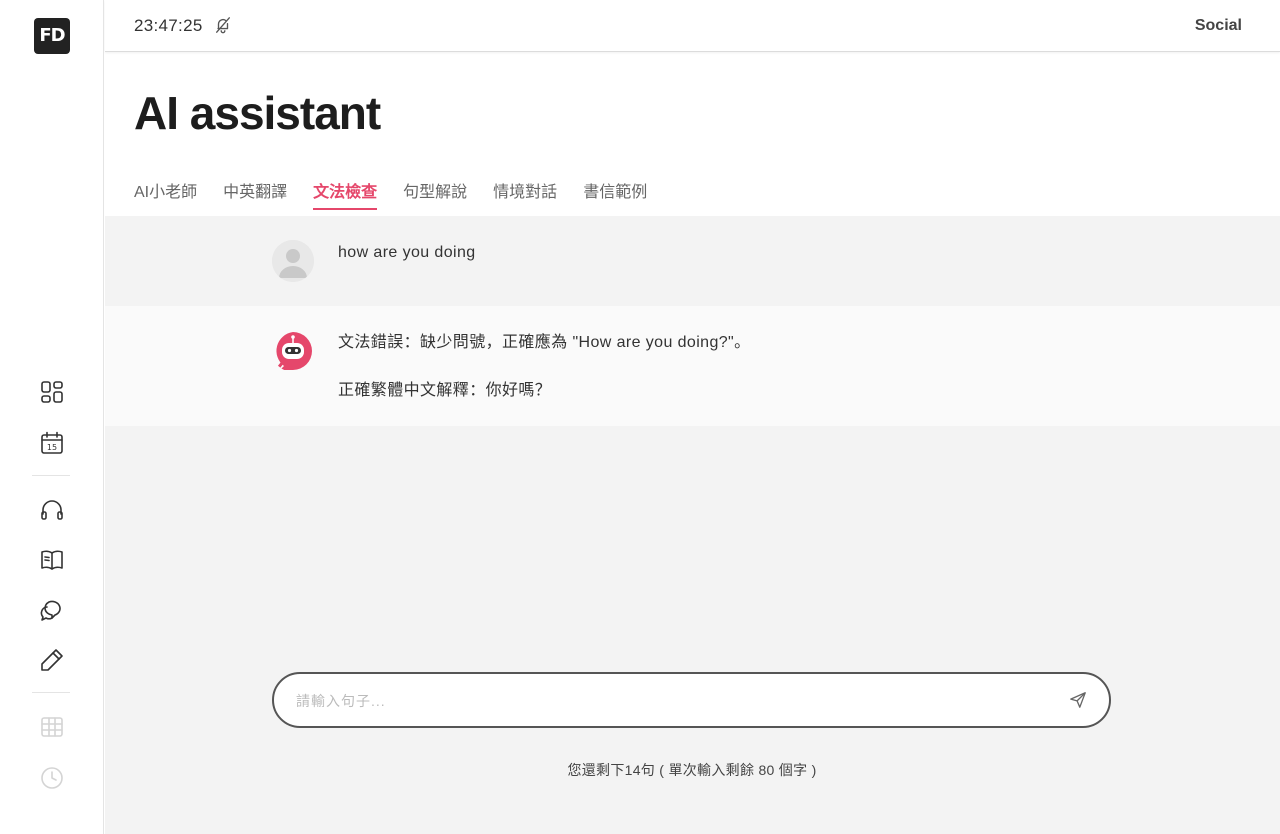 The image size is (1280, 834). I want to click on tab-situational-dialogue: 情境對話, so click(525, 194).